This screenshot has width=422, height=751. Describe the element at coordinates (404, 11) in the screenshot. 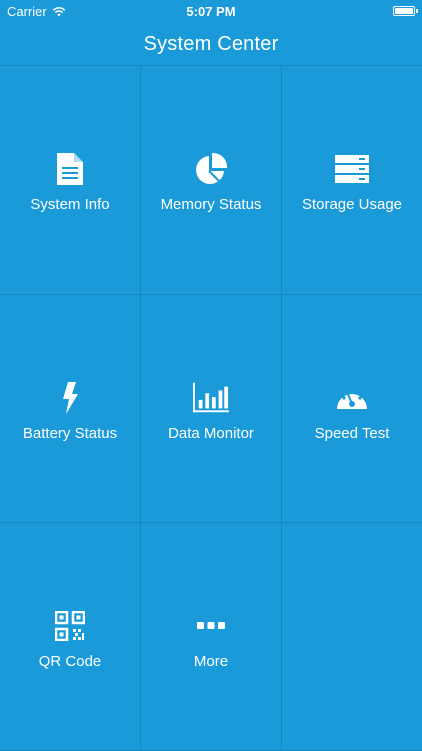

I see `battery-icon` at that location.